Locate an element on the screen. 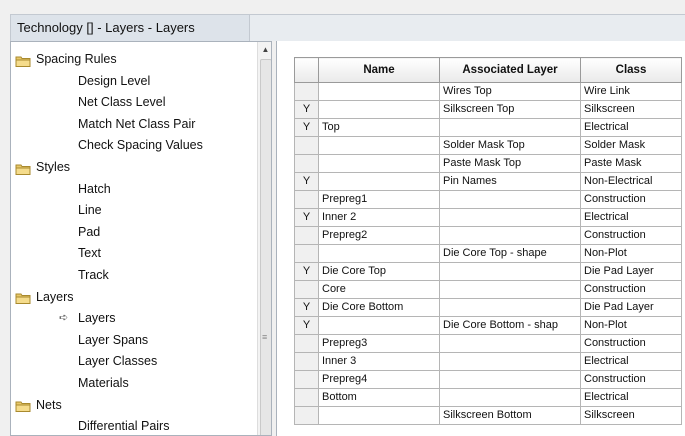  tree-folder: Spacing Rules is located at coordinates (66, 59).